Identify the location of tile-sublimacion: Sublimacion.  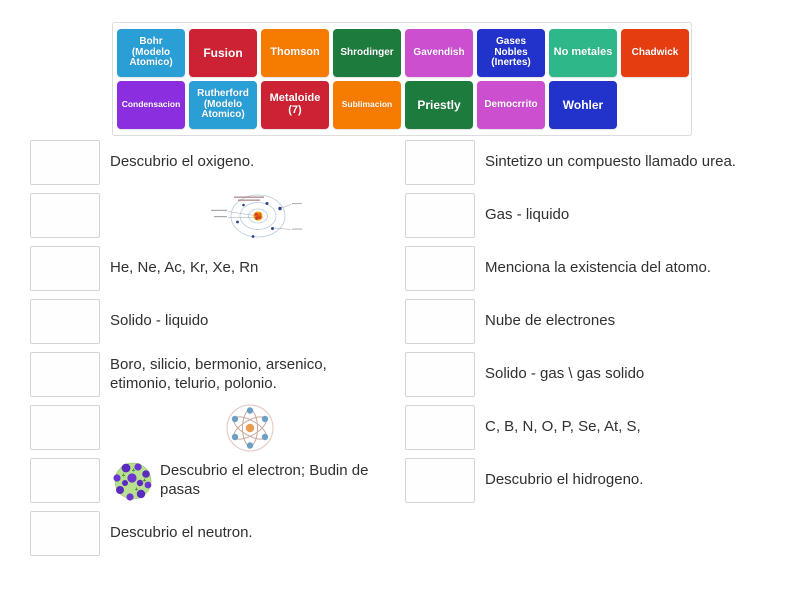
(367, 105).